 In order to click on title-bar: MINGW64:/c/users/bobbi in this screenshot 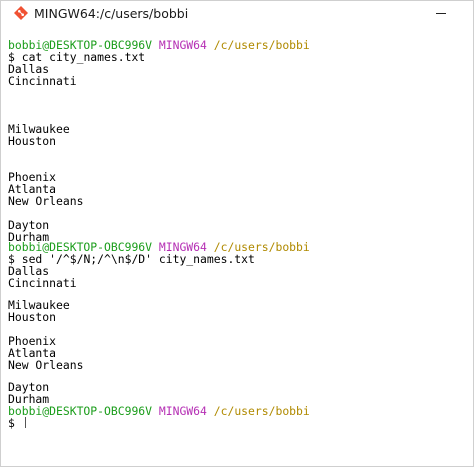, I will do `click(237, 14)`.